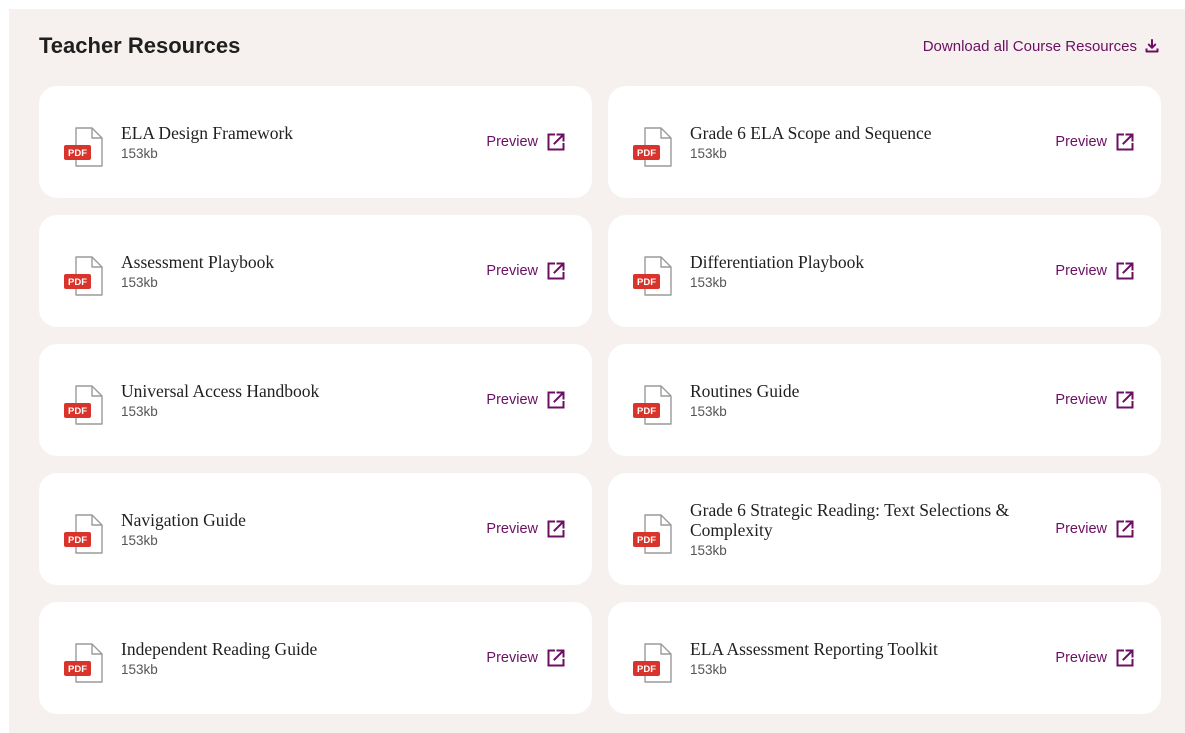  I want to click on resource-card: PDF Navigation Guide 153kb Preview, so click(315, 529).